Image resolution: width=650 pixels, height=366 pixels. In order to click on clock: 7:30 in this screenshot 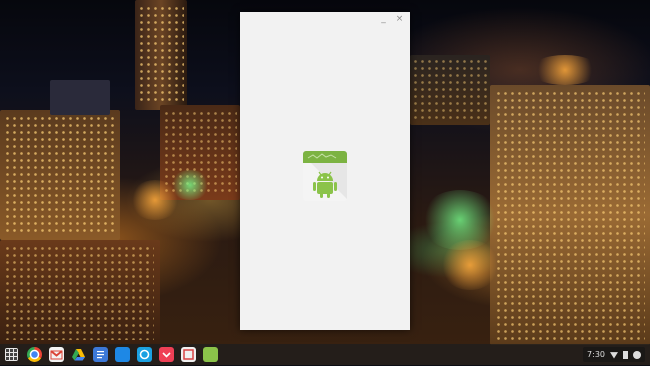, I will do `click(596, 354)`.